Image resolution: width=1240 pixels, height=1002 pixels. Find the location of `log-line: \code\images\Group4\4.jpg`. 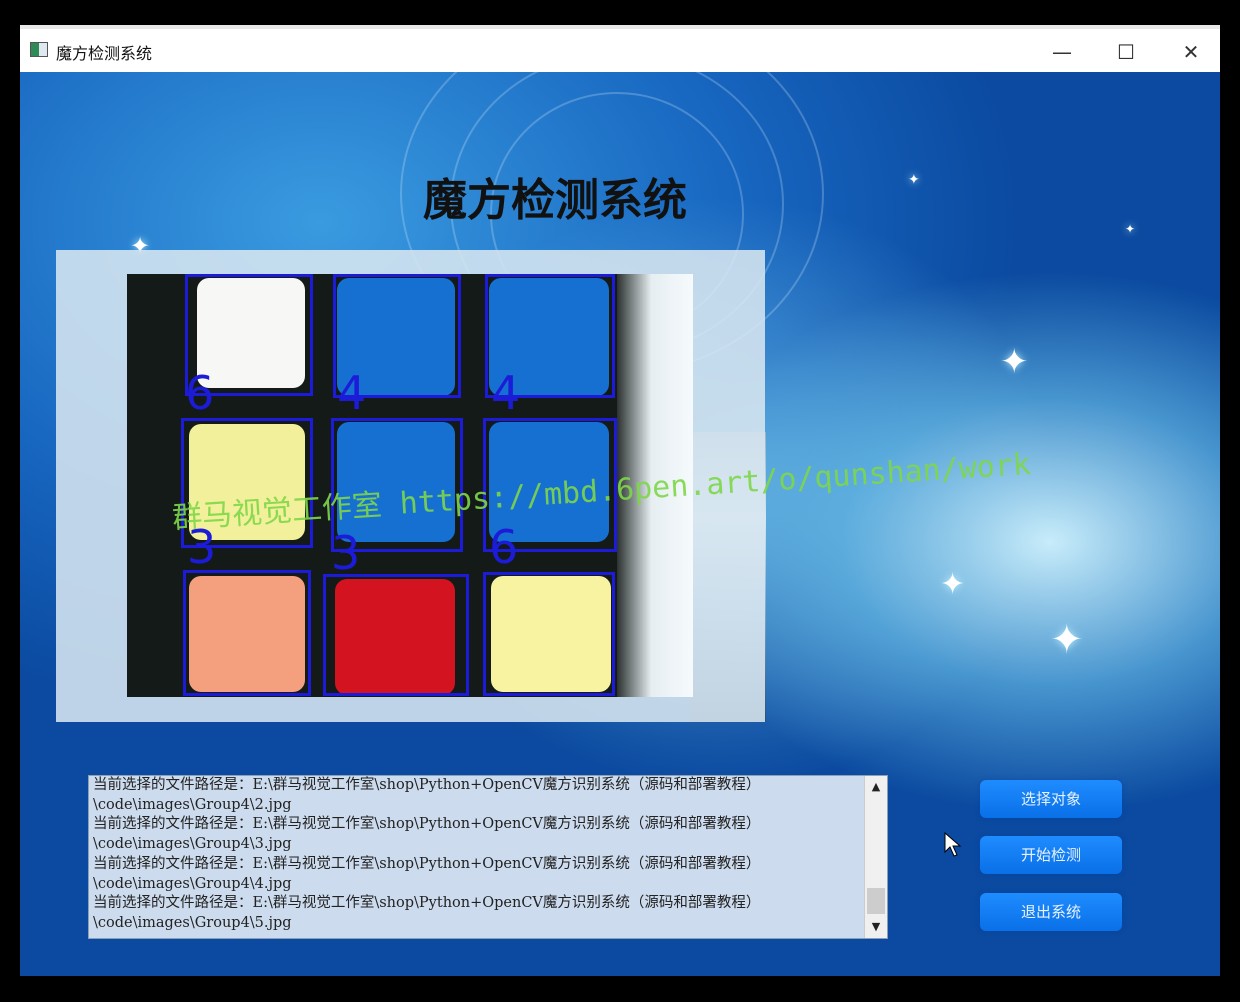

log-line: \code\images\Group4\4.jpg is located at coordinates (192, 883).